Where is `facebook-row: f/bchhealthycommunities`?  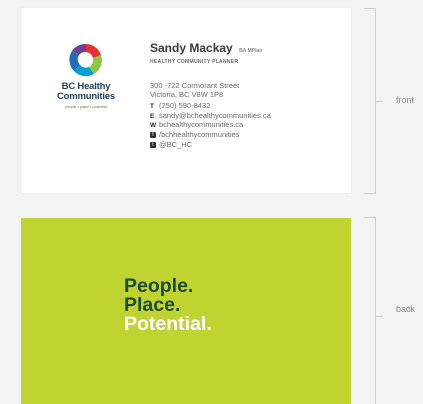 facebook-row: f/bchhealthycommunities is located at coordinates (210, 135).